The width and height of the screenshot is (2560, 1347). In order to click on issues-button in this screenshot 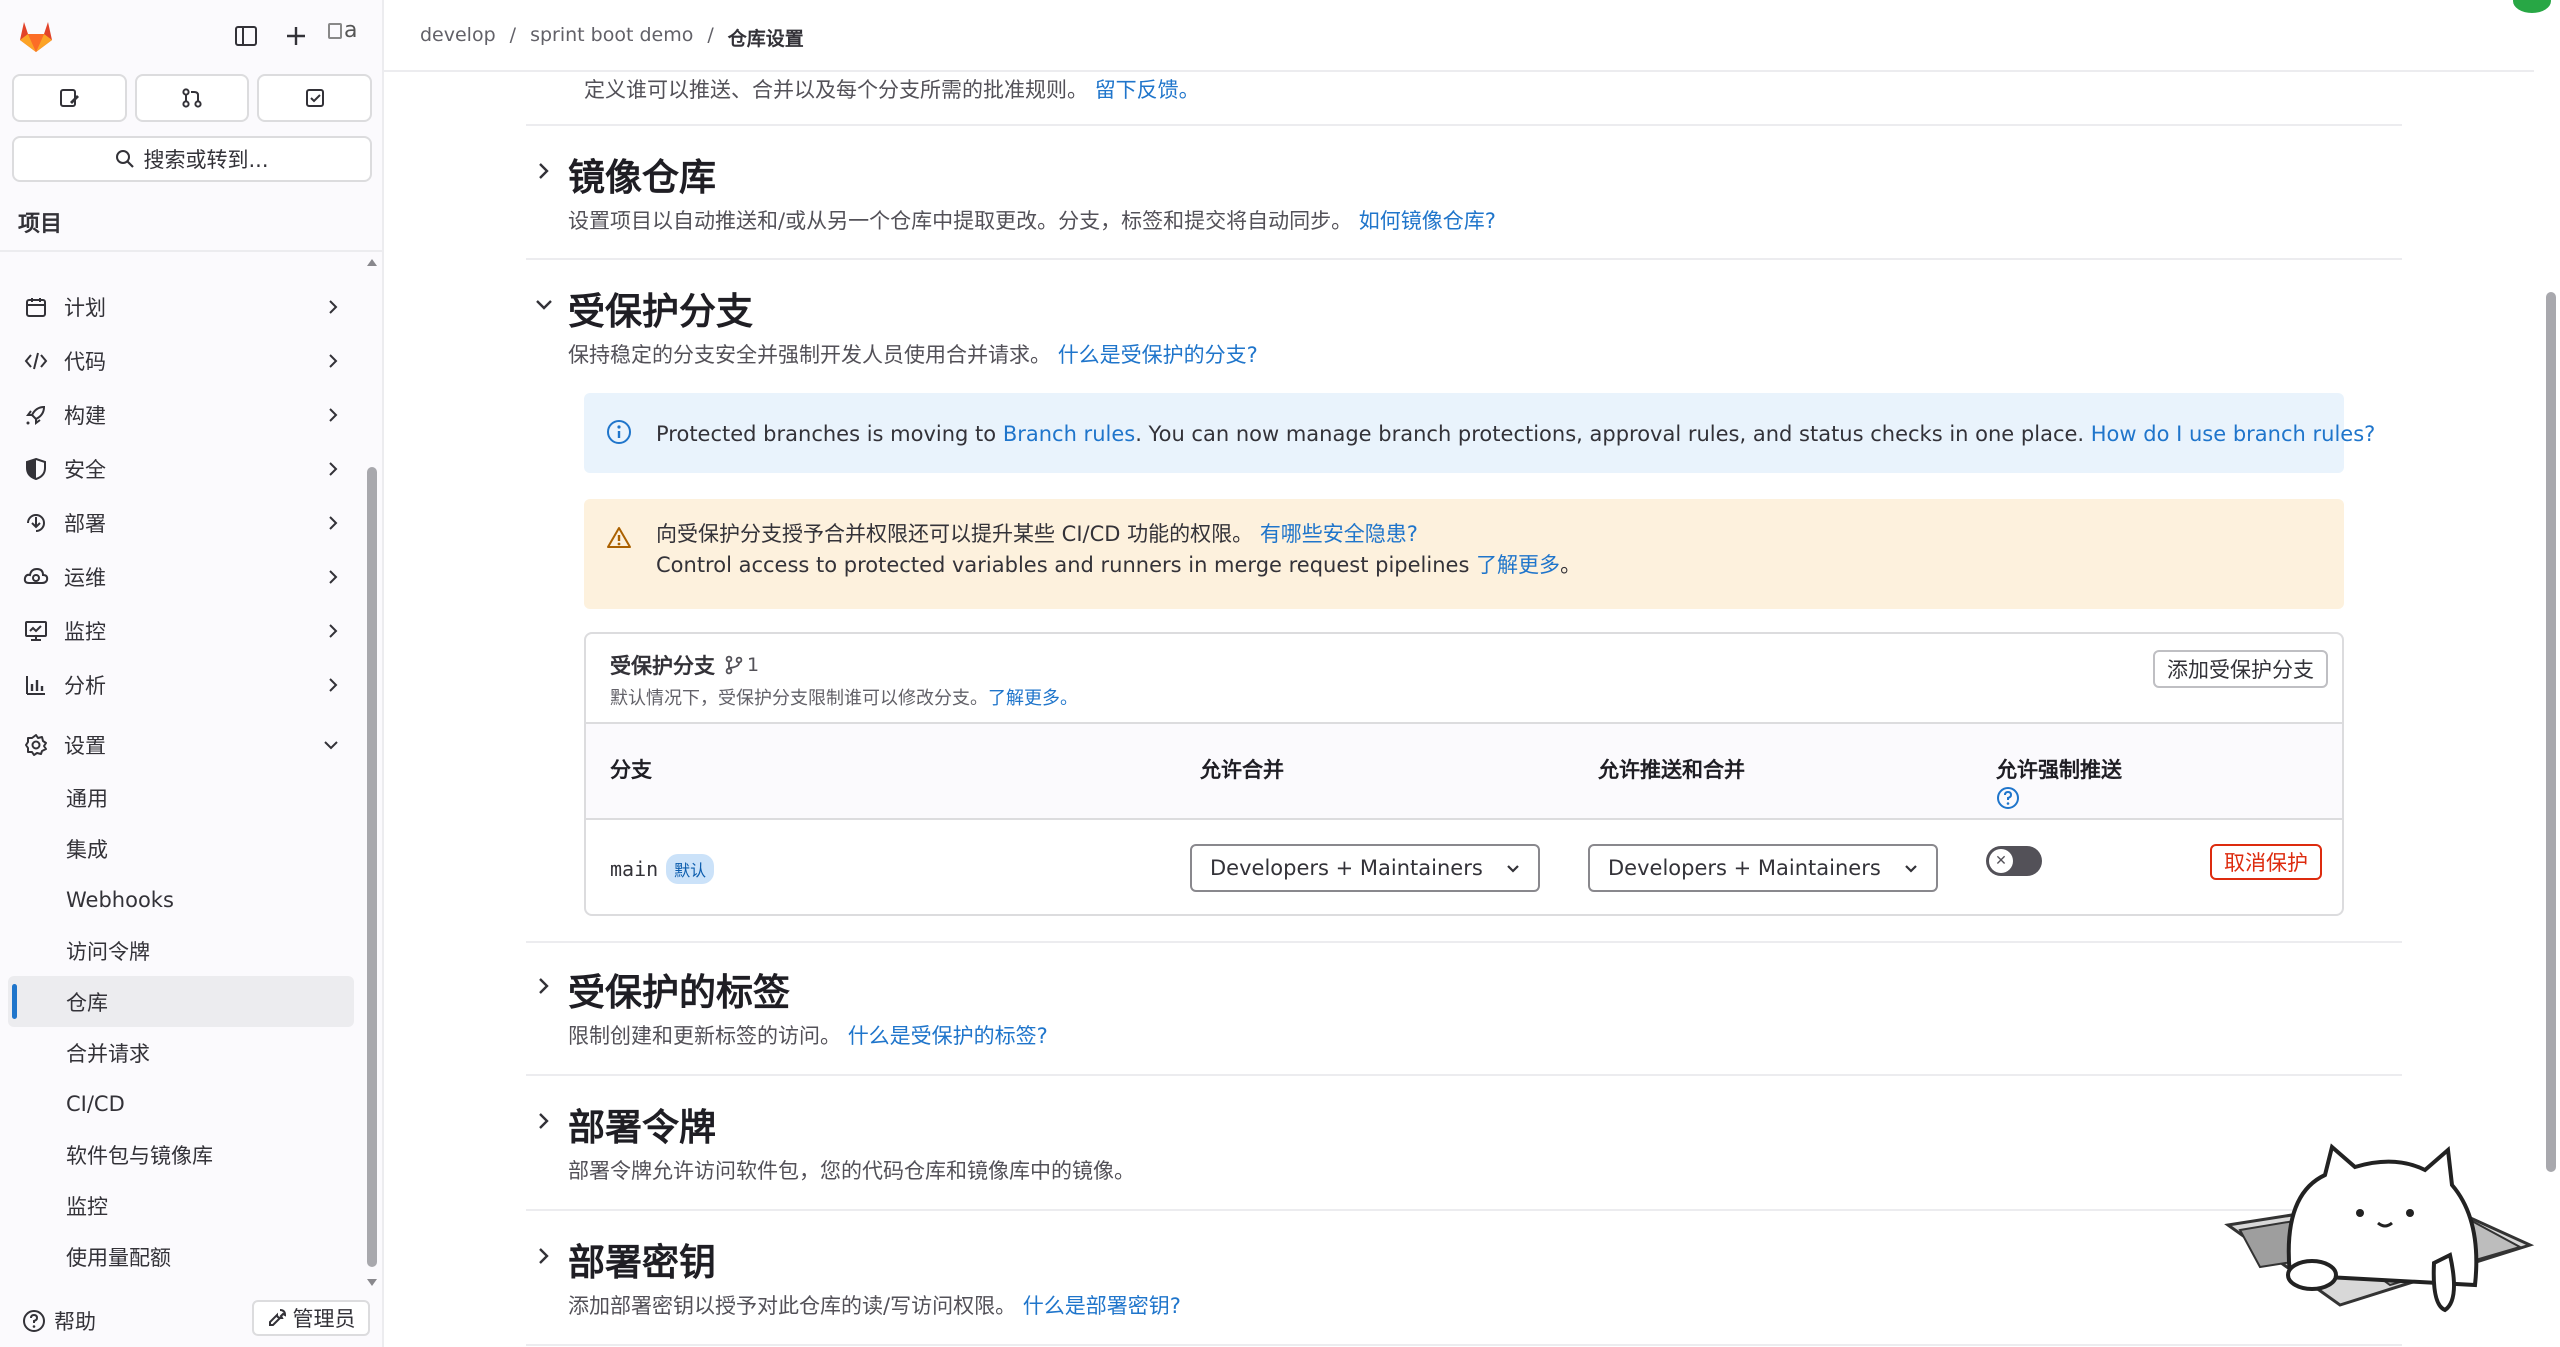, I will do `click(69, 98)`.